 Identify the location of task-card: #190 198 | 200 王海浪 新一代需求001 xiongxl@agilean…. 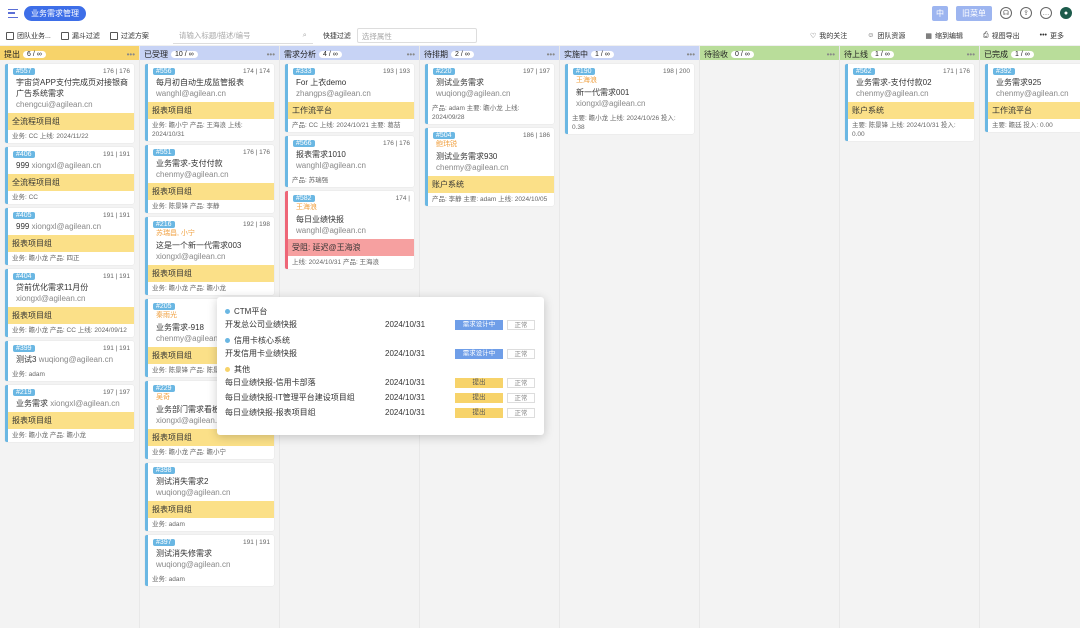
(629, 99).